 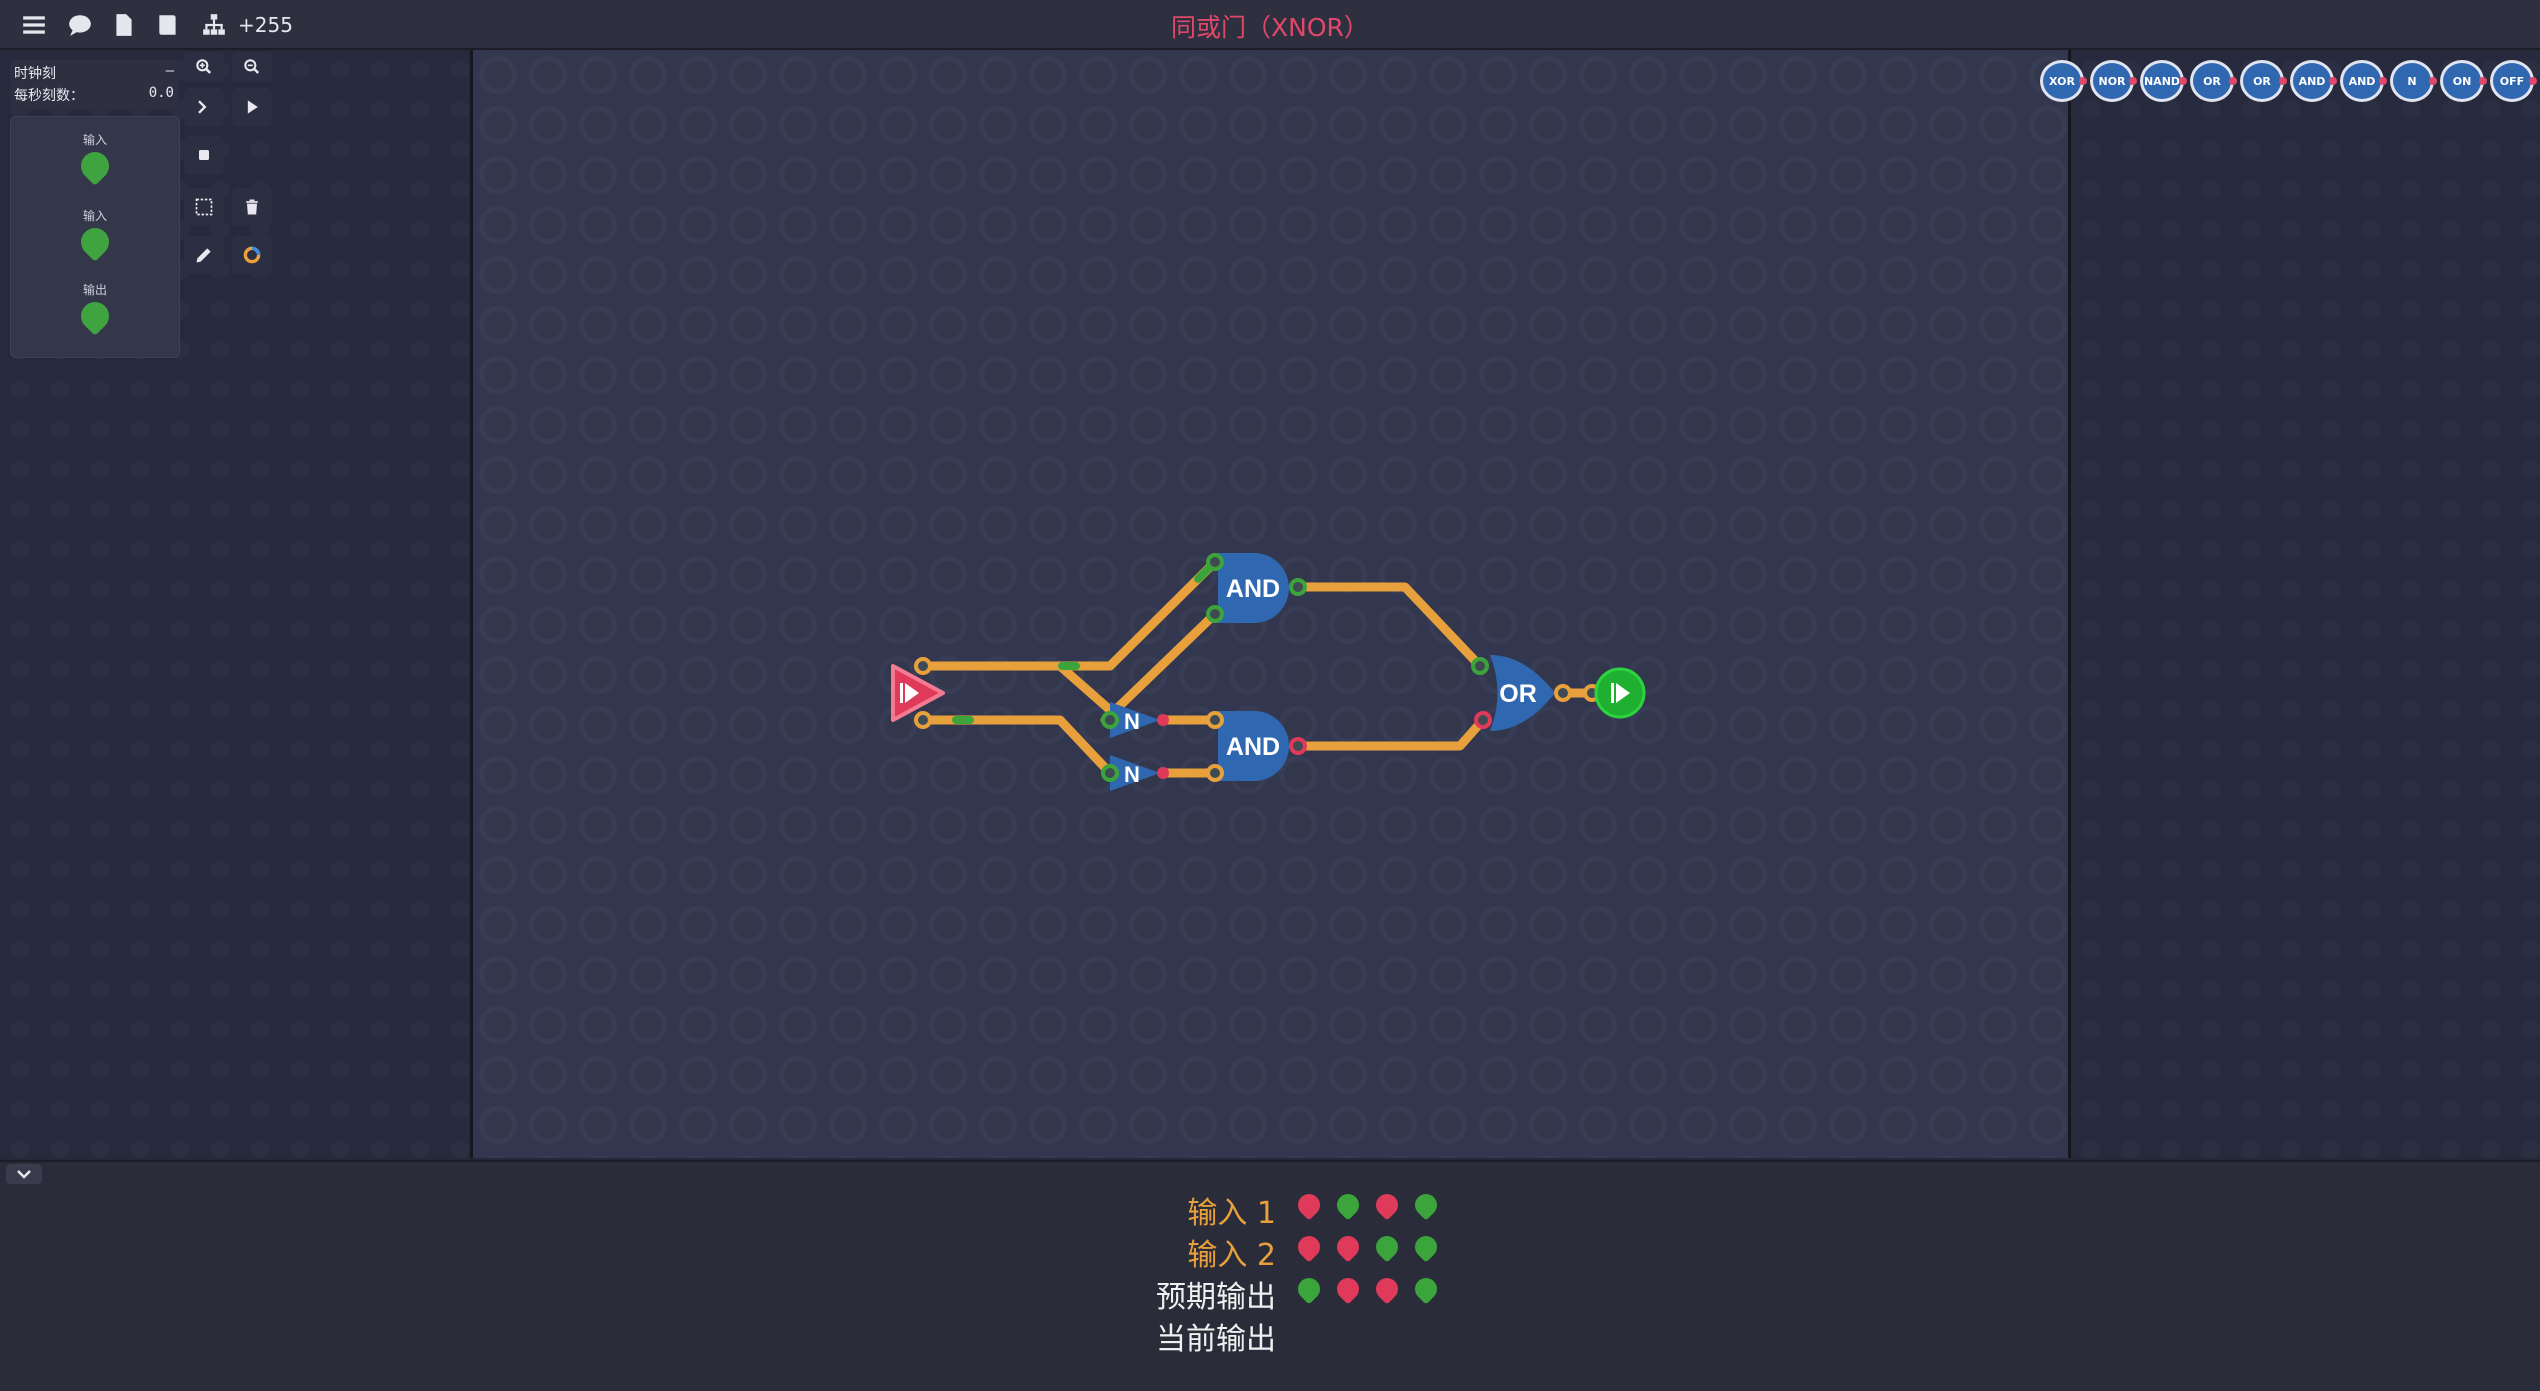 I want to click on not-gate-top: N, so click(x=1135, y=720).